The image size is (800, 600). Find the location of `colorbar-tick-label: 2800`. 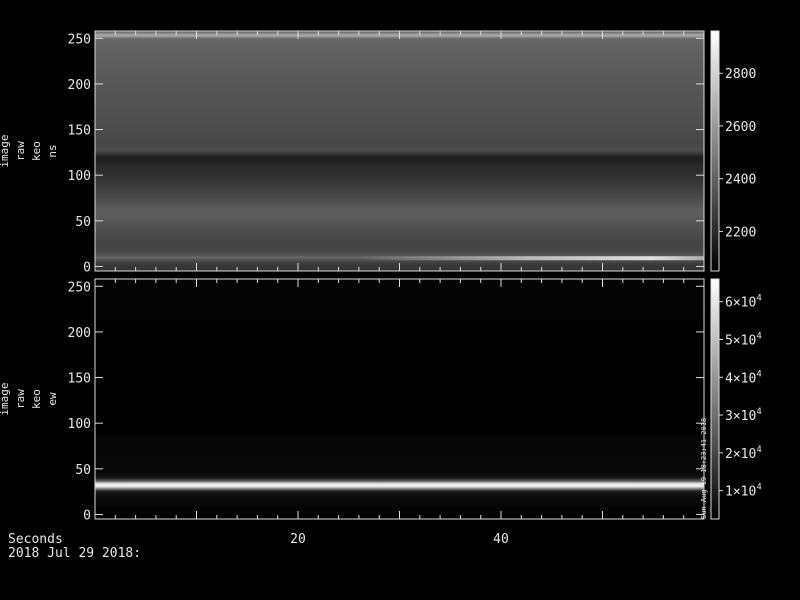

colorbar-tick-label: 2800 is located at coordinates (740, 74).